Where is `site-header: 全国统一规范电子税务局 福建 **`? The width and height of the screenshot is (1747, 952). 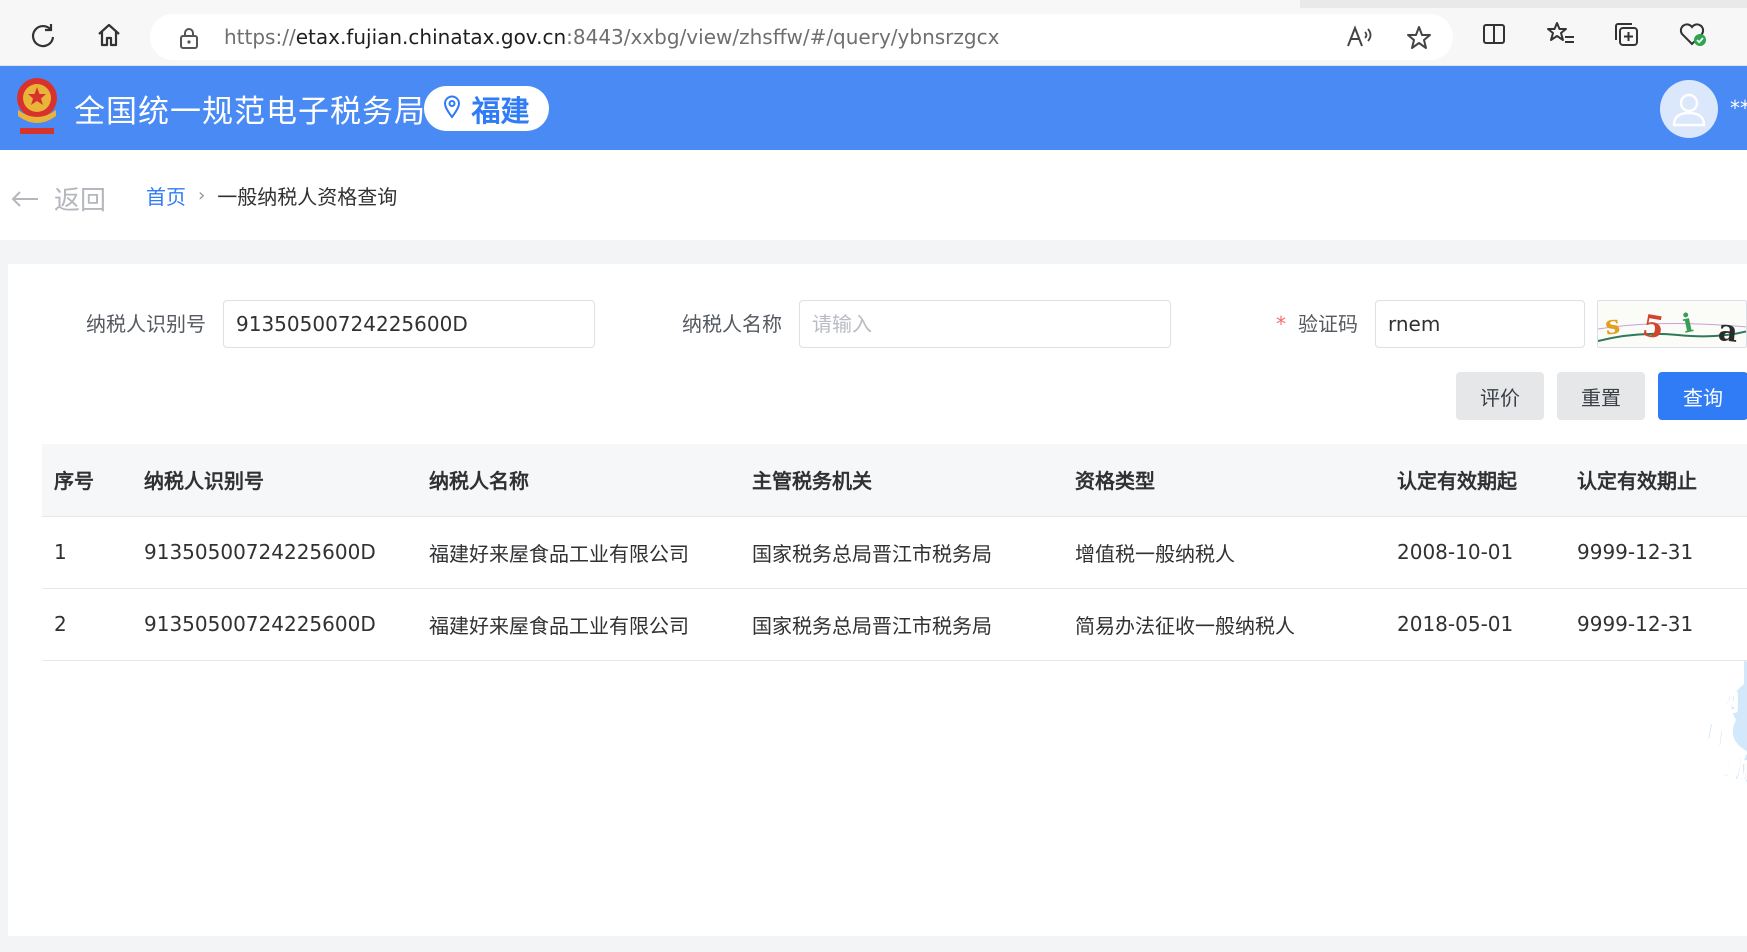 site-header: 全国统一规范电子税务局 福建 ** is located at coordinates (873, 108).